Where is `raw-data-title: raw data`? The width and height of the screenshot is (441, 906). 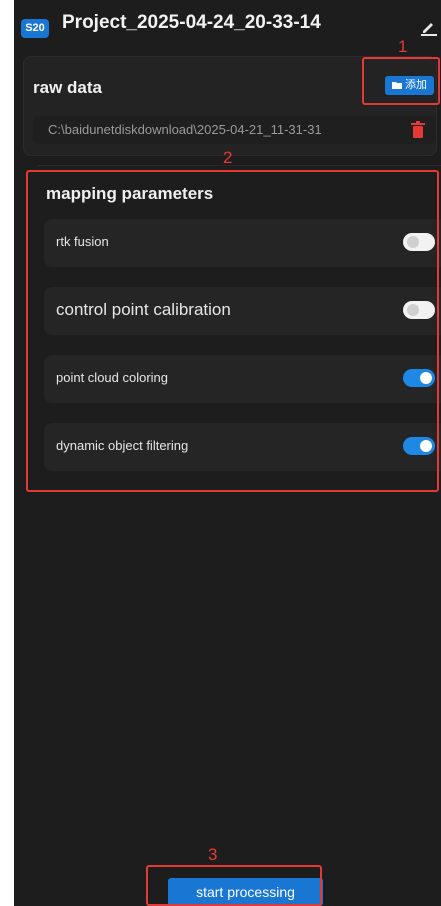 raw-data-title: raw data is located at coordinates (67, 87).